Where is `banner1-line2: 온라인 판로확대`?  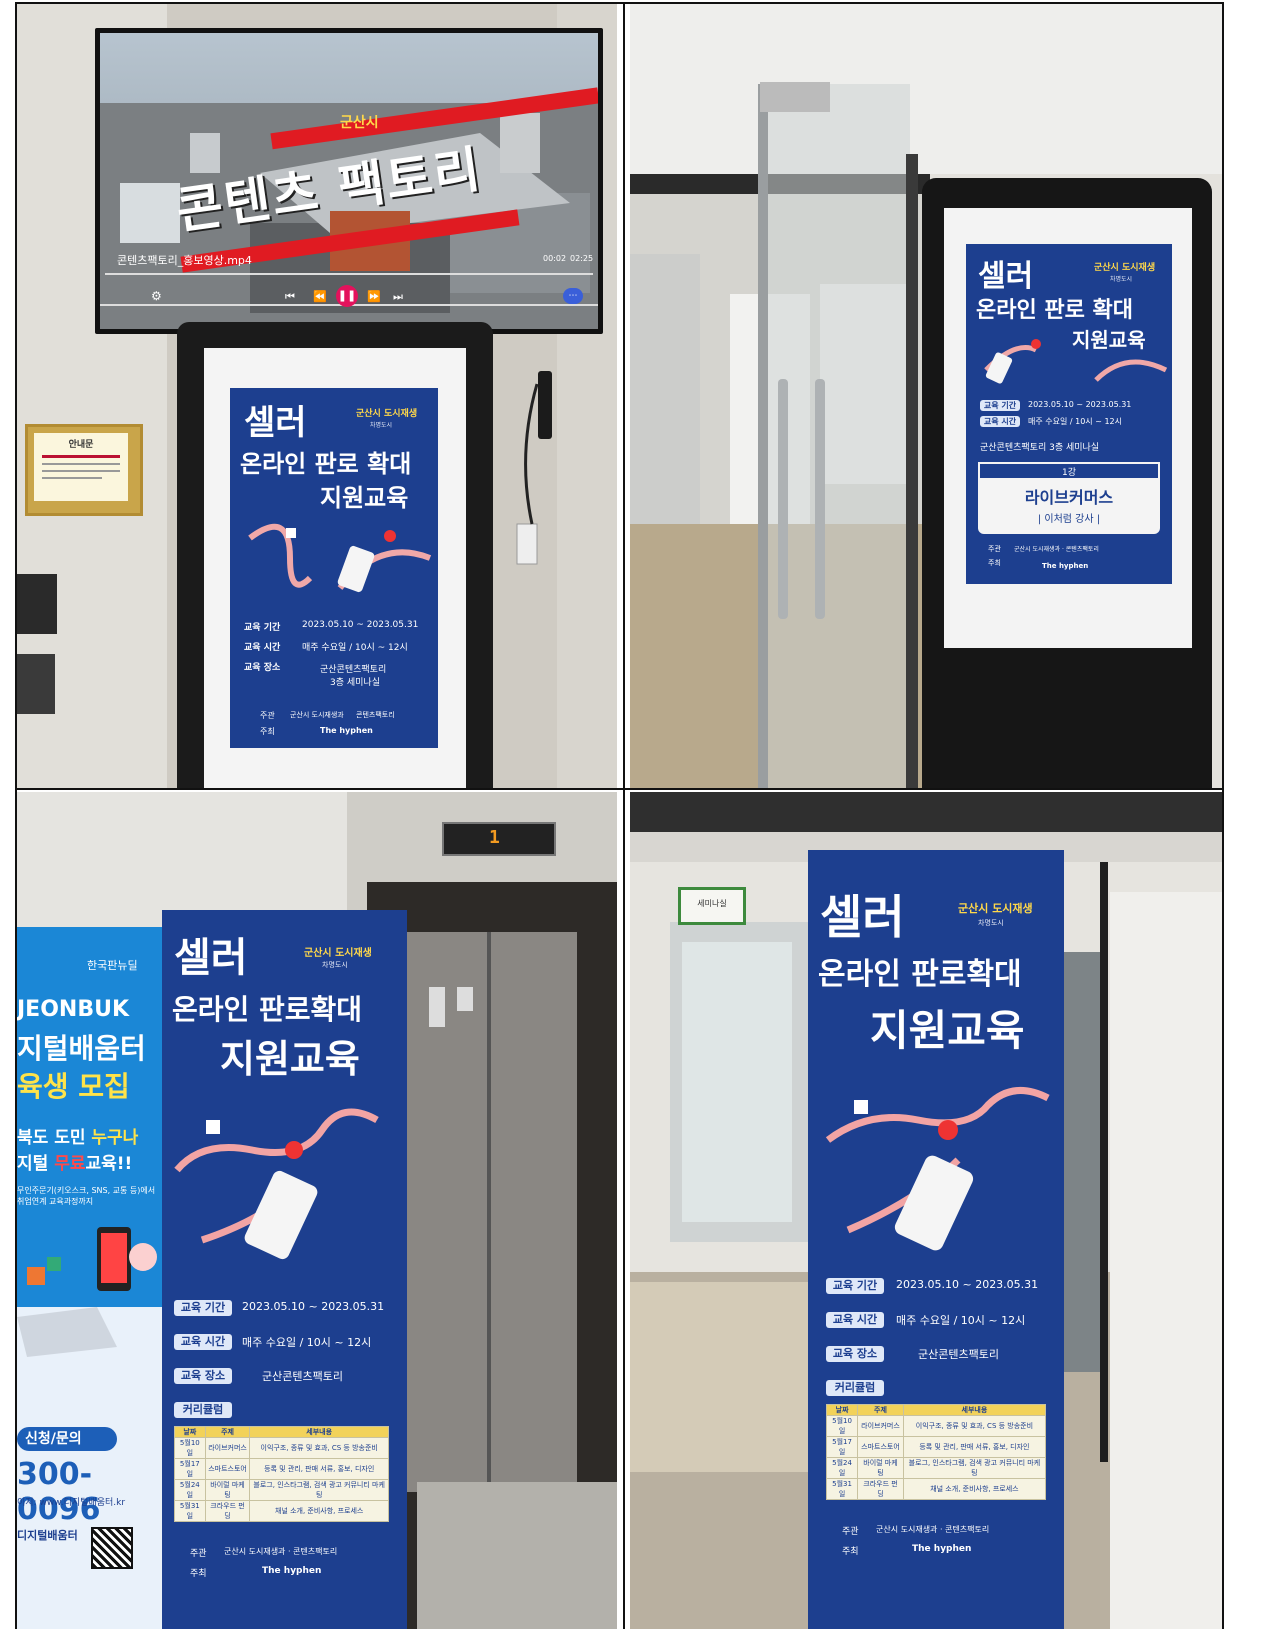
banner1-line2: 온라인 판로확대 is located at coordinates (267, 1009).